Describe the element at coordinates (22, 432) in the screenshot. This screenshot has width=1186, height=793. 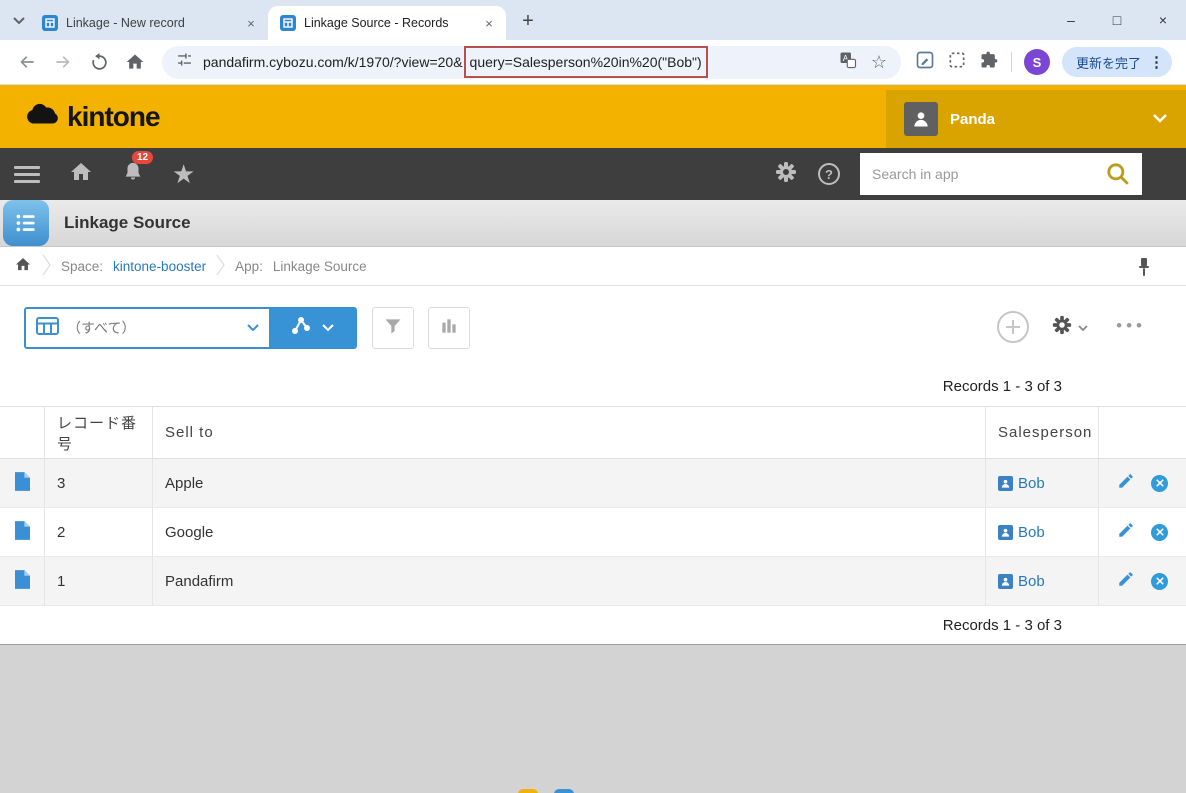
I see `header-icon-cell` at that location.